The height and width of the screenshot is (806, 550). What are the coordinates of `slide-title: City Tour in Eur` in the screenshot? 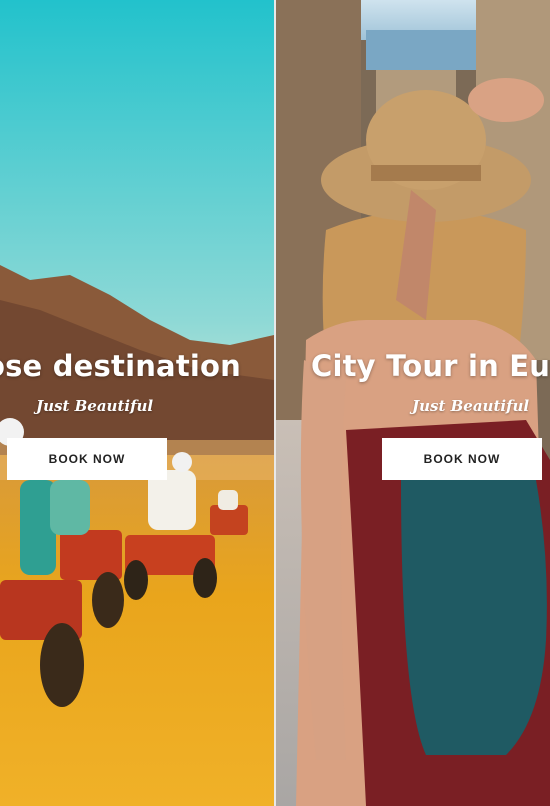 It's located at (430, 366).